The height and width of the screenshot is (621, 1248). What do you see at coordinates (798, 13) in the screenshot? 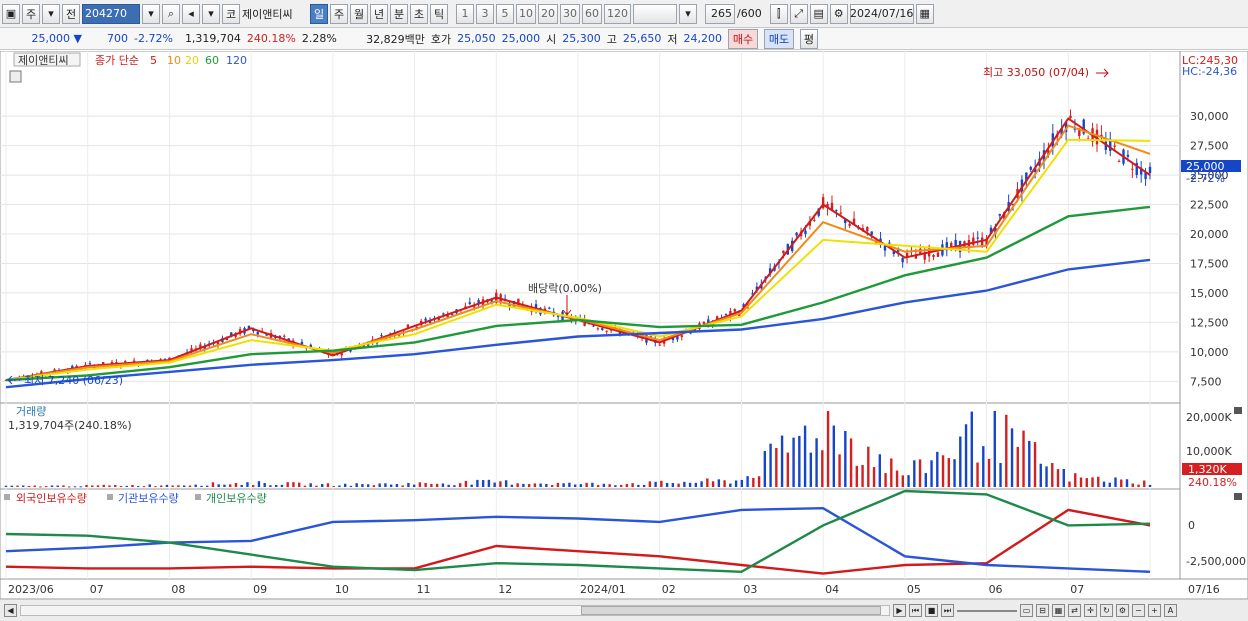
I see `draw-tool-icon: ⤢` at bounding box center [798, 13].